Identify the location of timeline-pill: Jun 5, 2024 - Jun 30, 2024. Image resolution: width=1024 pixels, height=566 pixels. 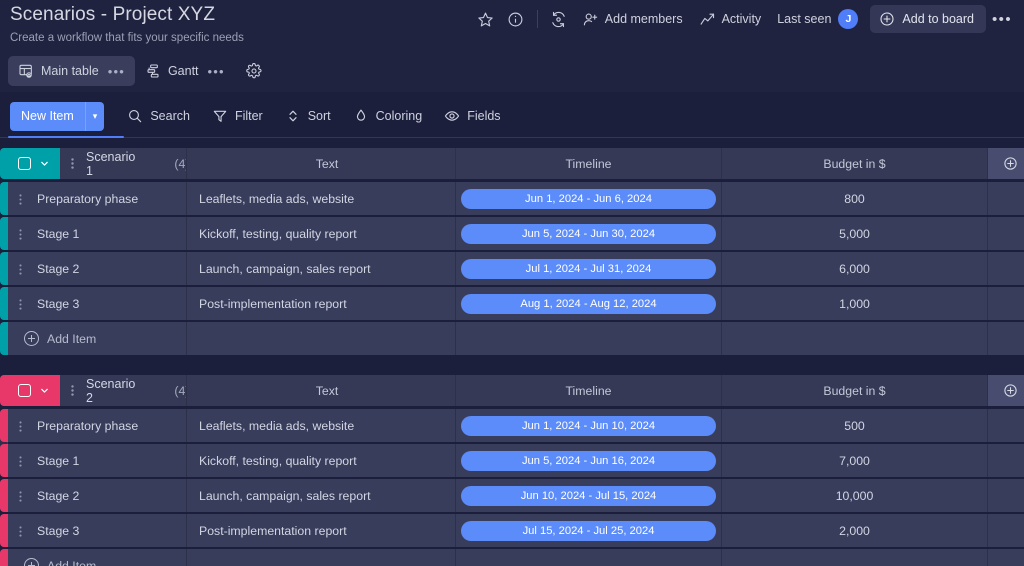
(588, 233).